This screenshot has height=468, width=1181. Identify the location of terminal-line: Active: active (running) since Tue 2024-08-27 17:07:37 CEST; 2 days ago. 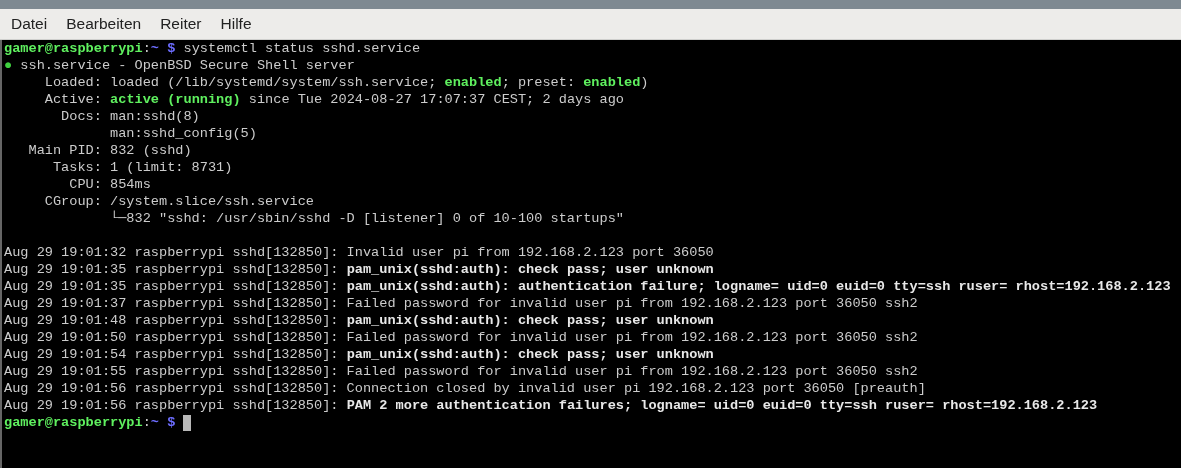
(333, 99).